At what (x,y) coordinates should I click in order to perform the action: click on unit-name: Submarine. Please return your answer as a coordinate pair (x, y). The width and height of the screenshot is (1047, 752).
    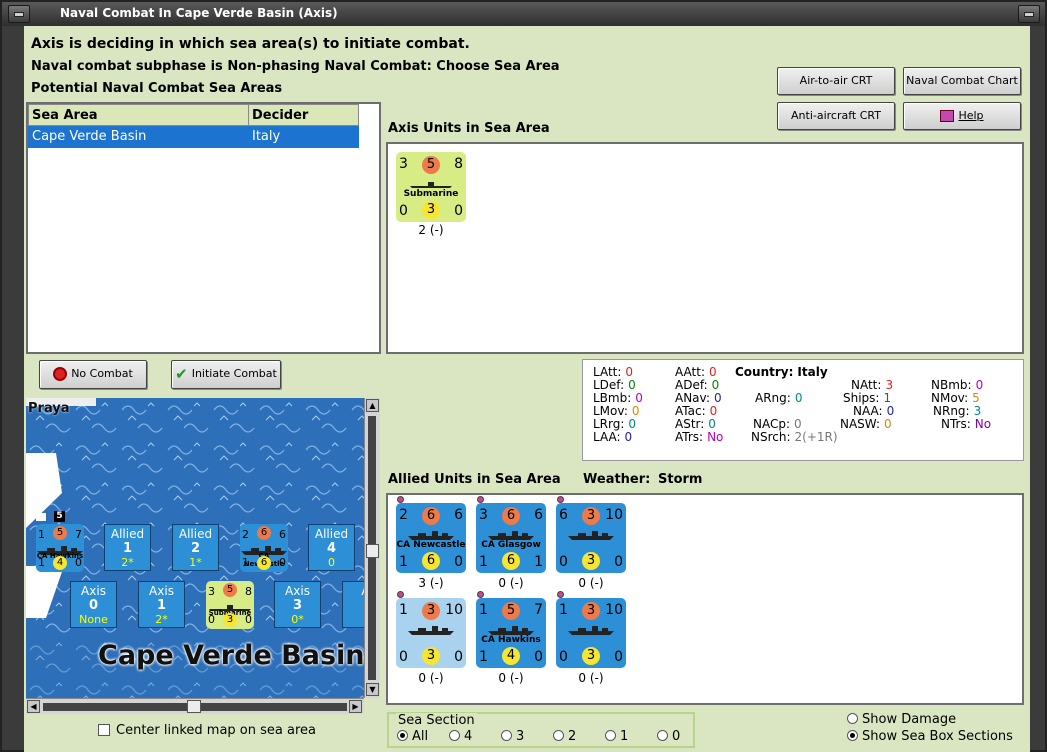
    Looking at the image, I should click on (431, 194).